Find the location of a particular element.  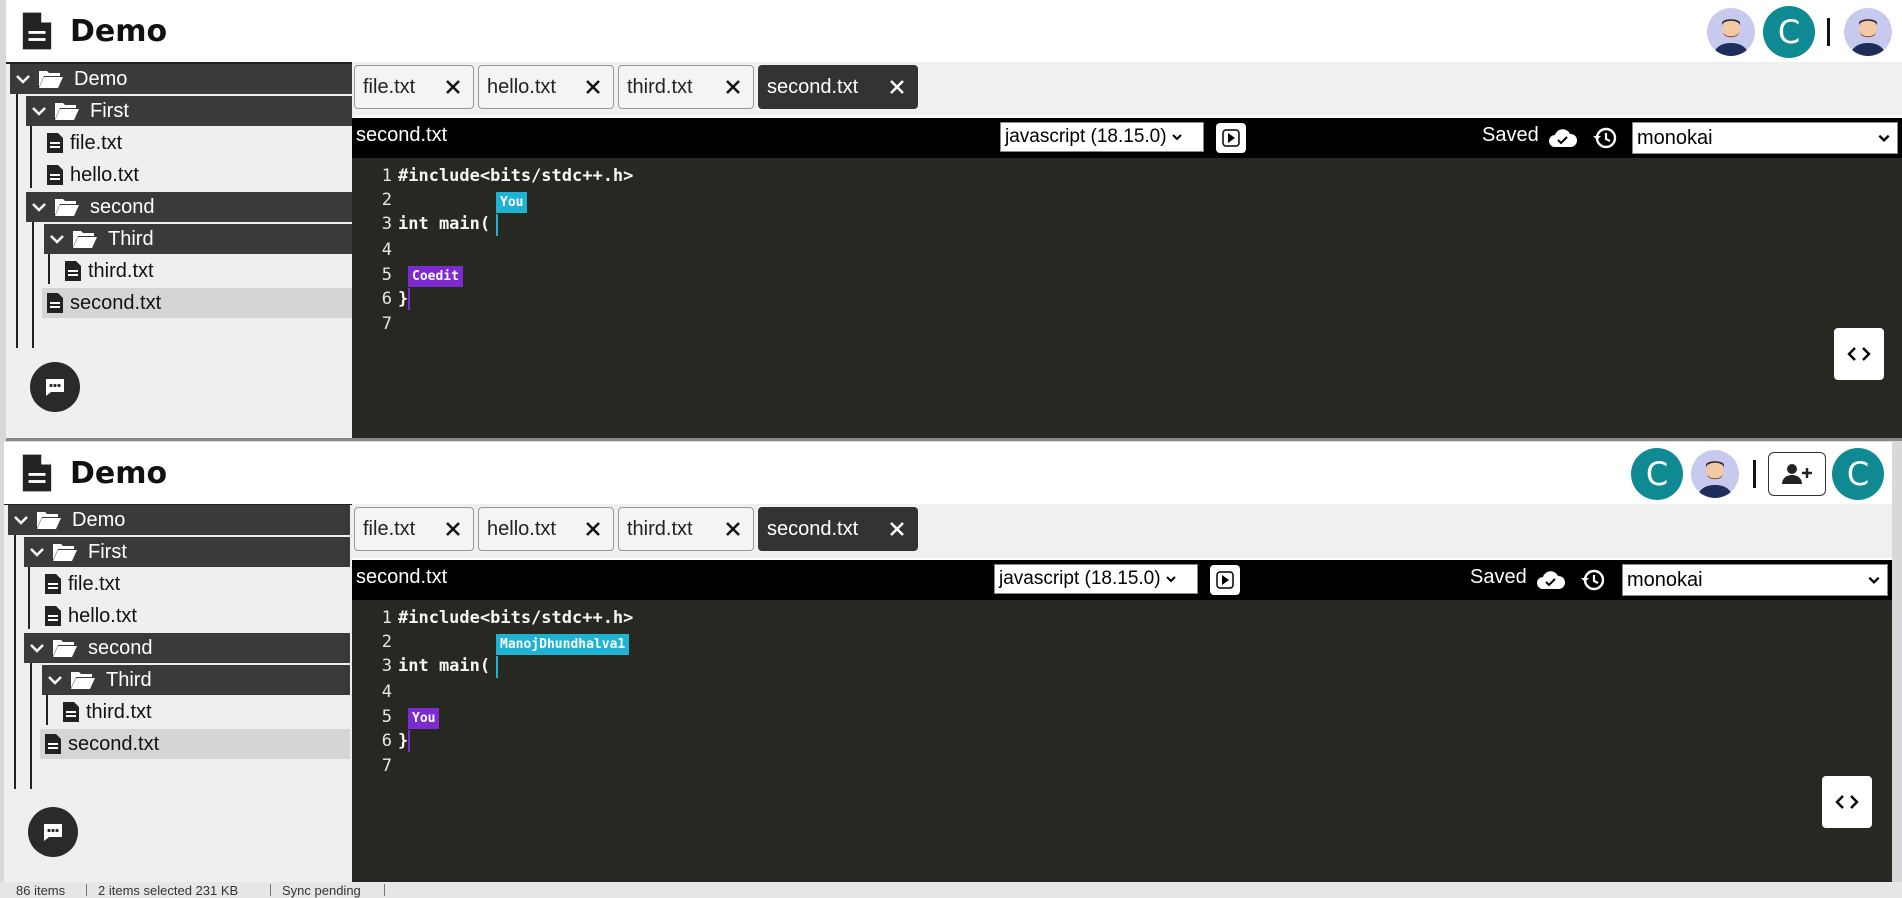

app-header: Demo C C is located at coordinates (948, 474).